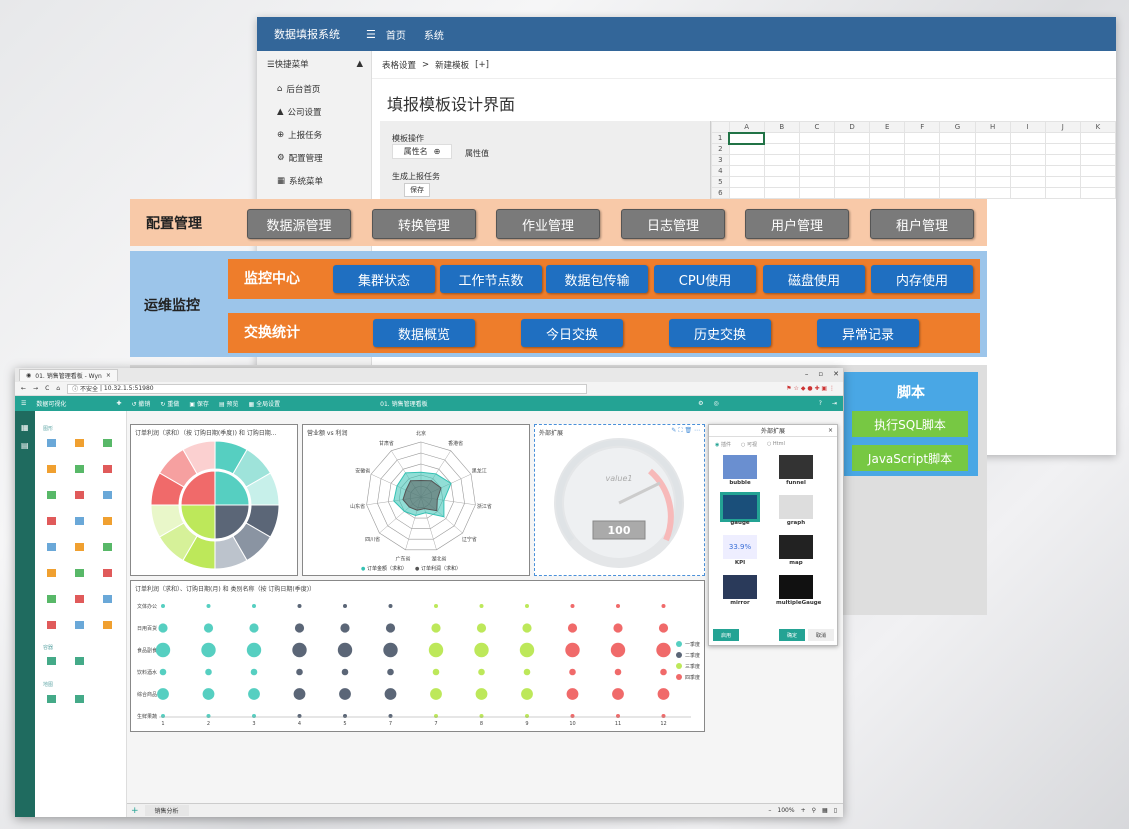  I want to click on col-header: J, so click(1062, 127).